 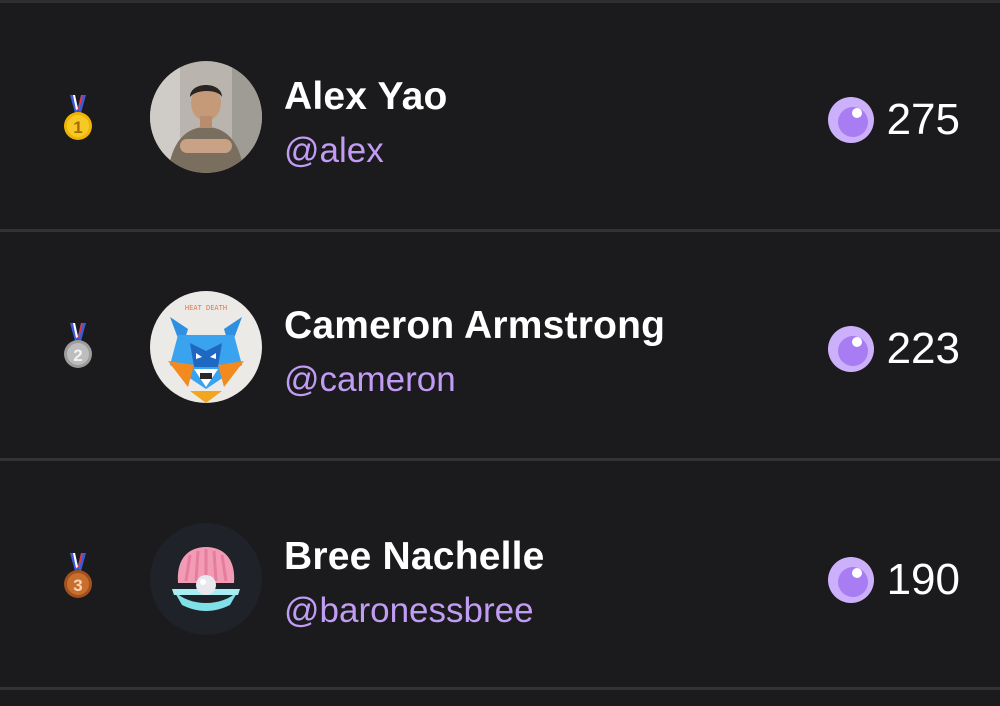 I want to click on silver-medal-icon: 2, so click(x=78, y=345).